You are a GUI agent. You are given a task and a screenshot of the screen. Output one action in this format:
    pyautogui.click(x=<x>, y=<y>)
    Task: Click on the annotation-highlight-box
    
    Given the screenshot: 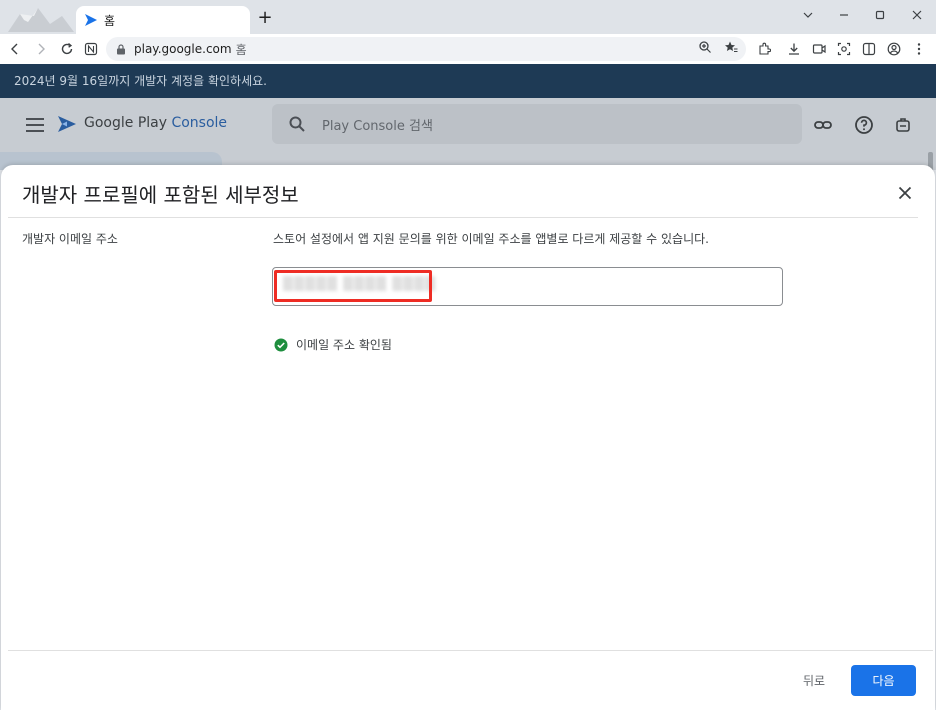 What is the action you would take?
    pyautogui.click(x=353, y=286)
    